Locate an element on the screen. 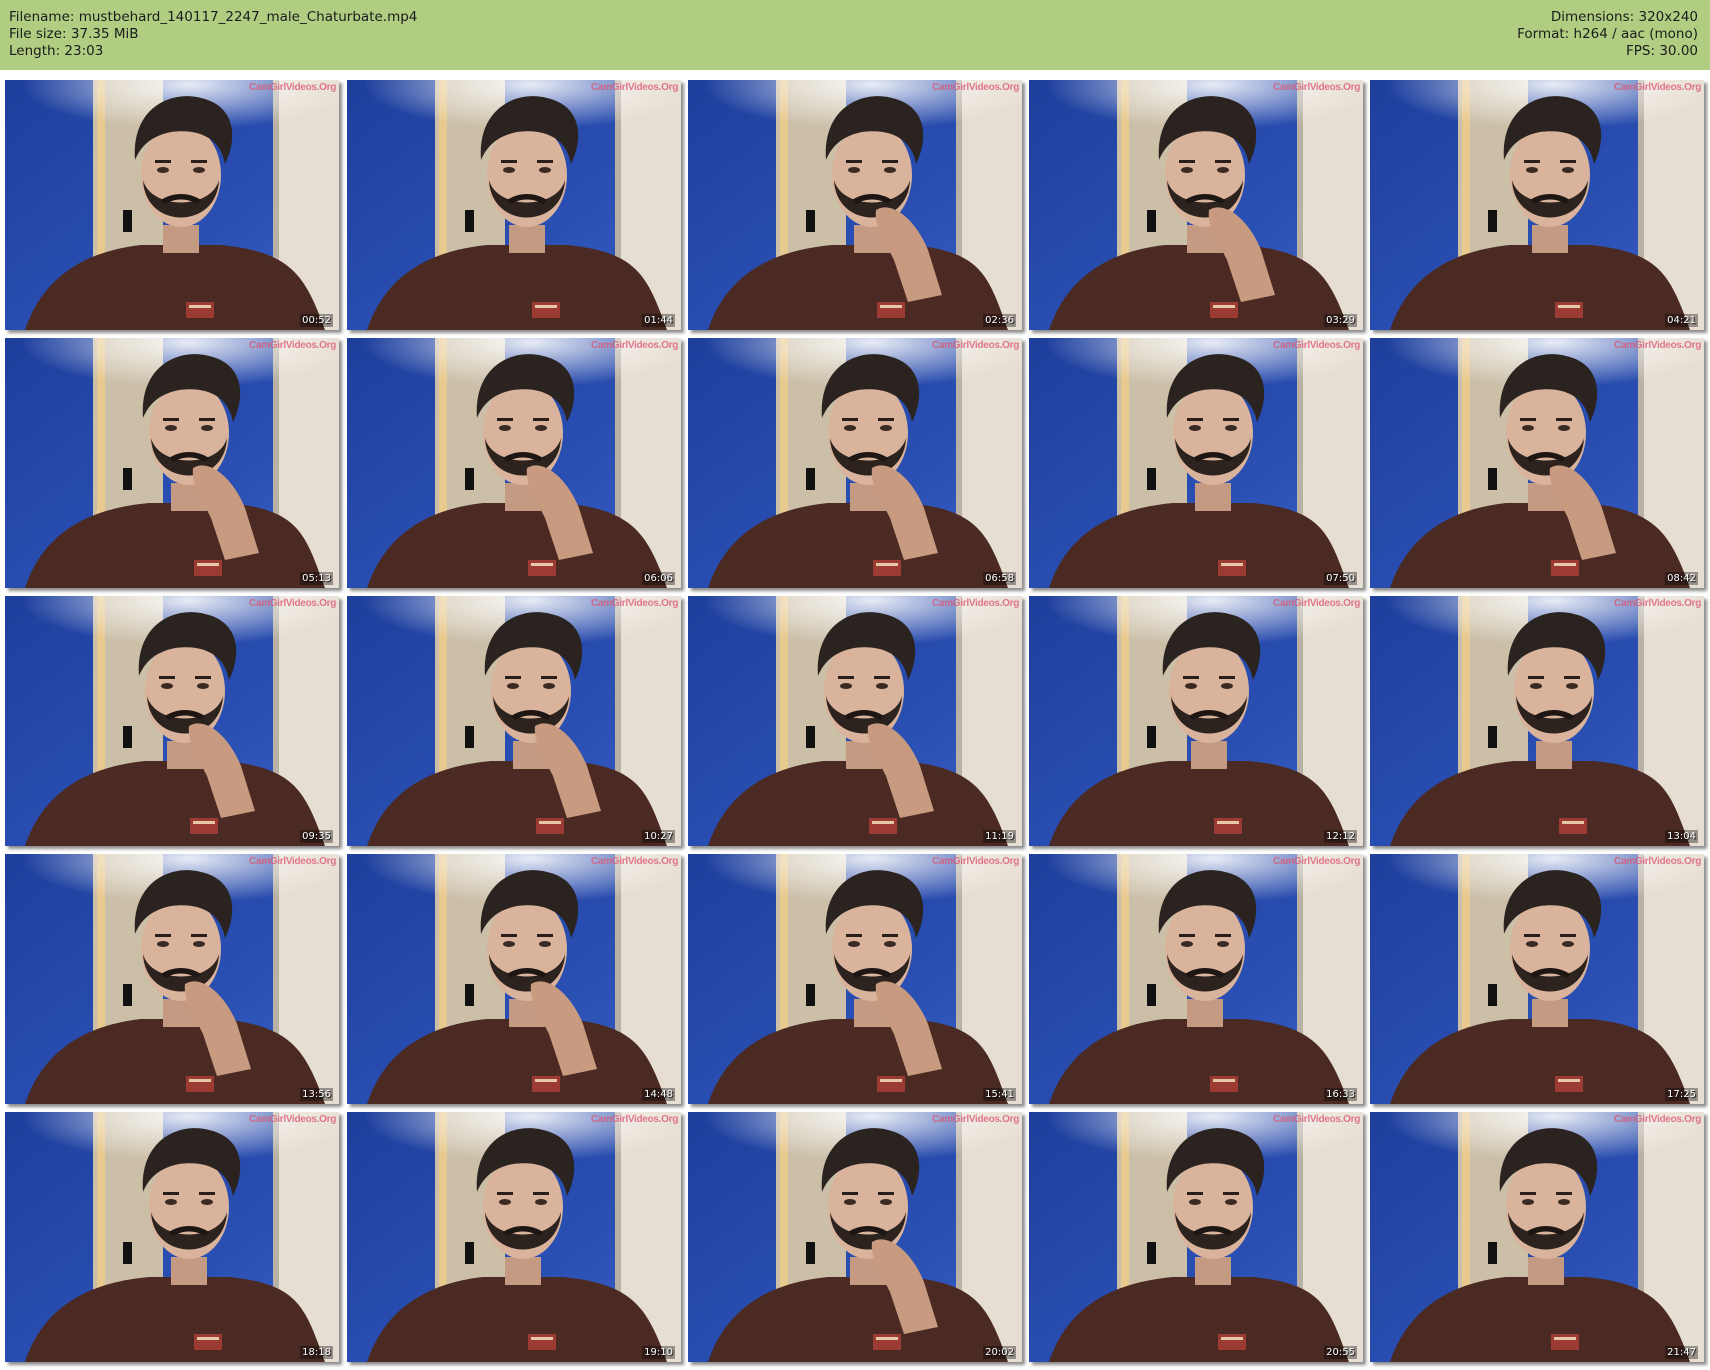 The image size is (1710, 1370). thumbnail-timestamp: 14:48 is located at coordinates (658, 1094).